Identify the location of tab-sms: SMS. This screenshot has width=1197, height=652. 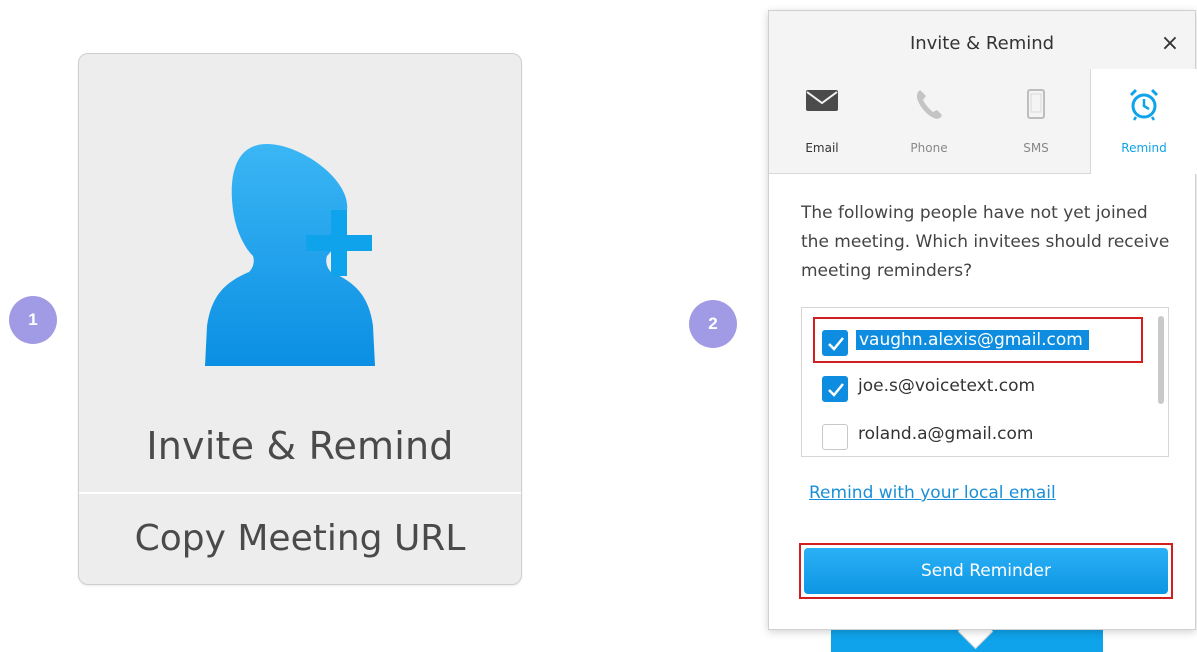
(1036, 121).